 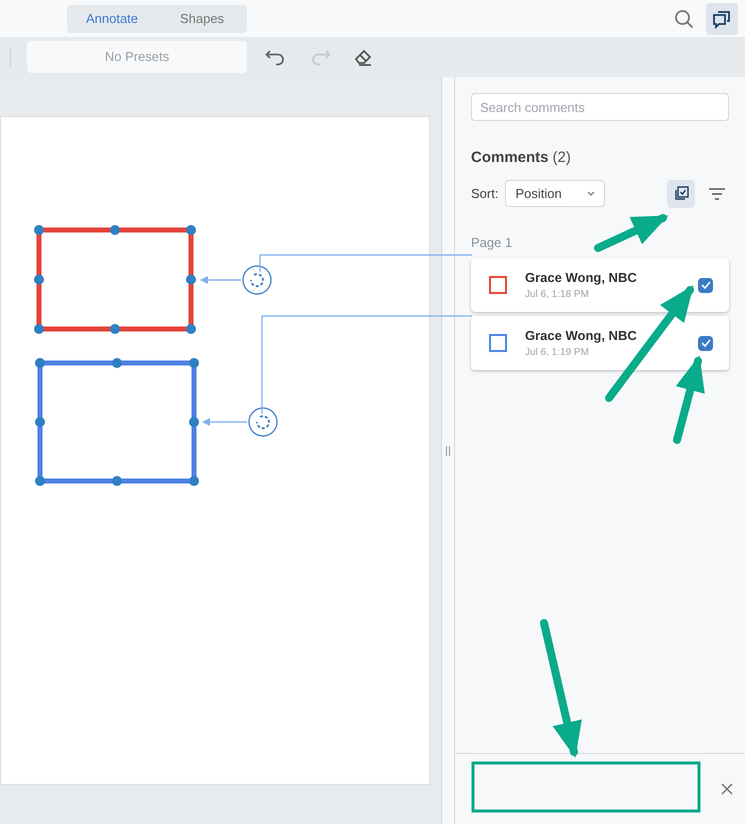 I want to click on sort-label: Sort:, so click(x=484, y=193).